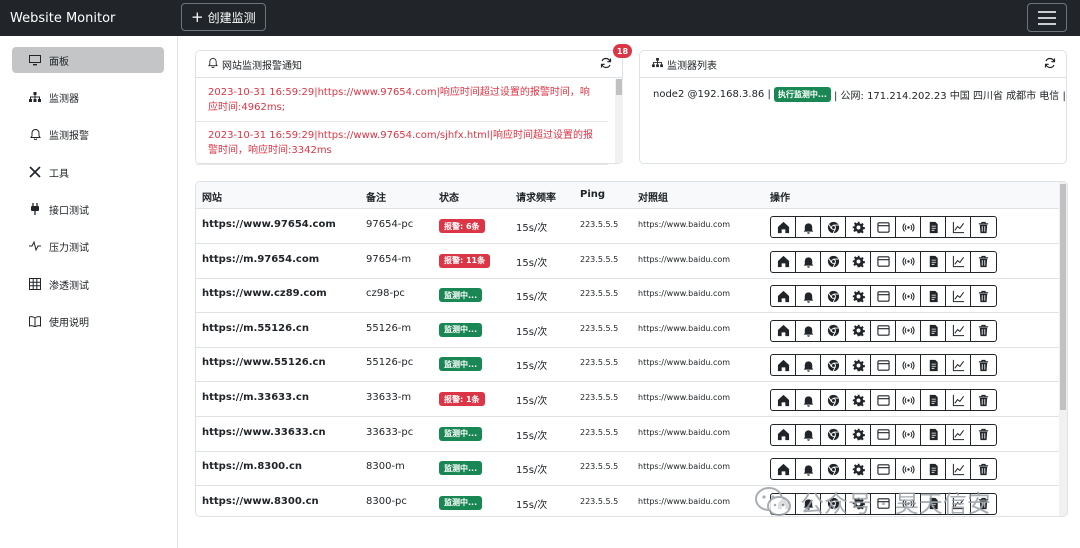  Describe the element at coordinates (264, 362) in the screenshot. I see `site-url: https://www.55126.cn` at that location.